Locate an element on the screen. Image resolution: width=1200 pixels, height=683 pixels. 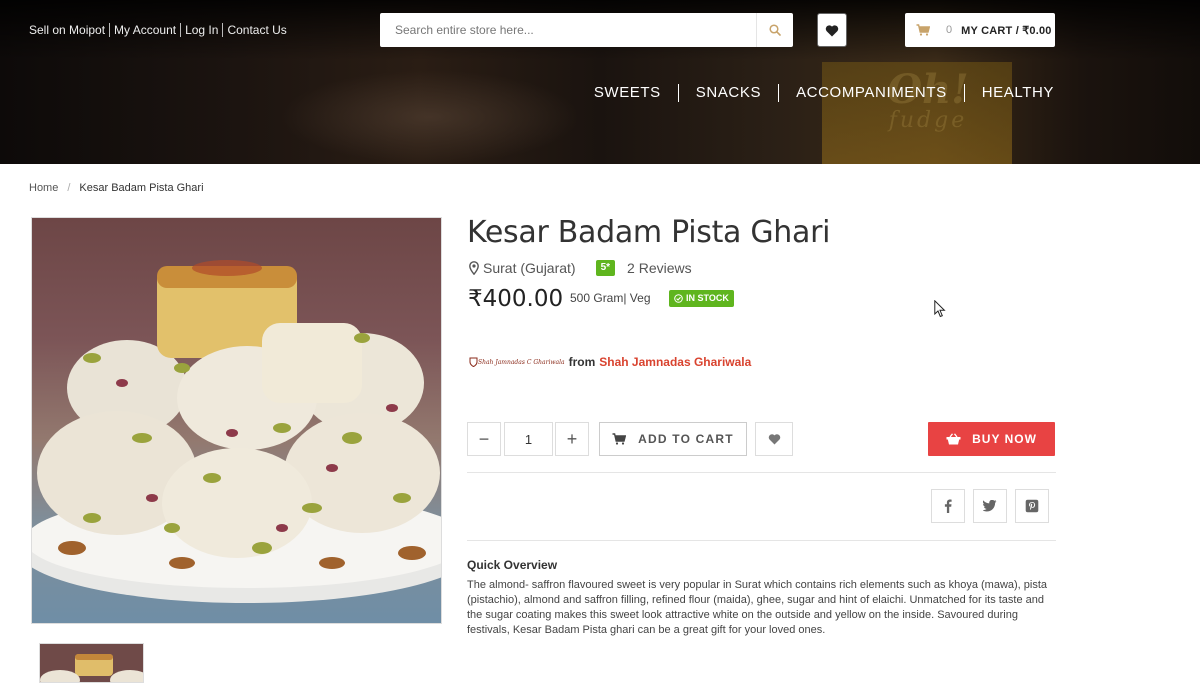
add-to-cart-button: ADD TO CART is located at coordinates (673, 439).